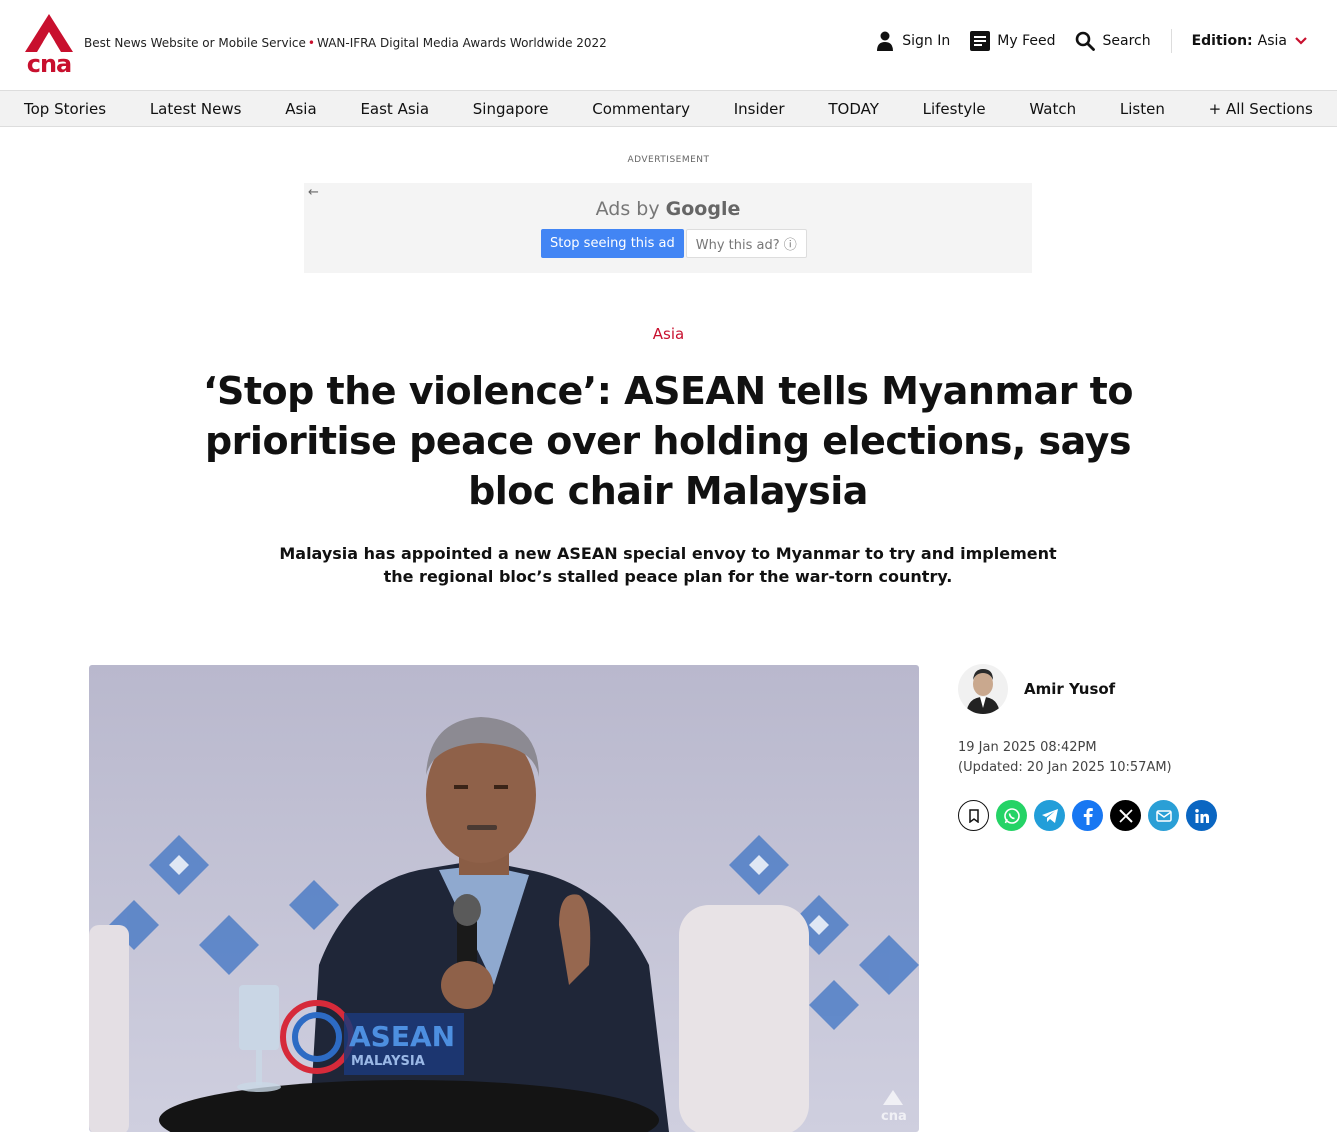  I want to click on nav-item-insider: Insider, so click(759, 109).